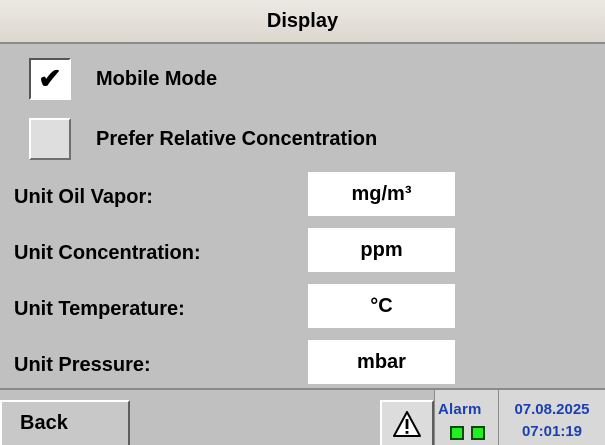 The height and width of the screenshot is (445, 605). Describe the element at coordinates (552, 431) in the screenshot. I see `time-display: 07:01:19` at that location.